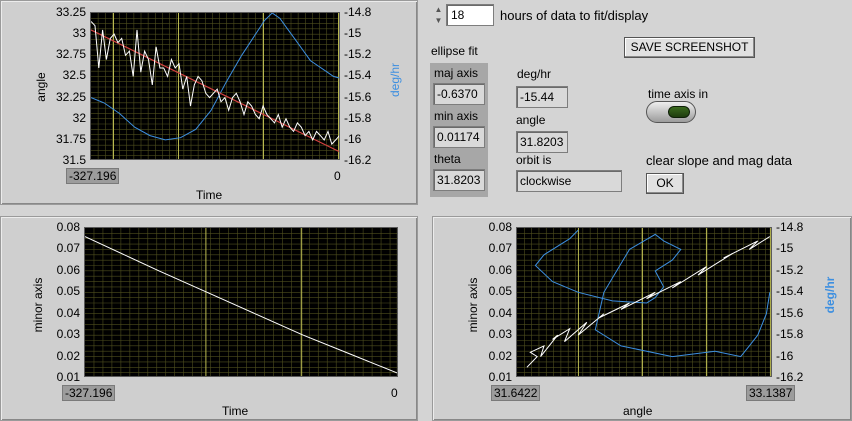  I want to click on ellipse-fit-title: ellipse fit, so click(454, 51).